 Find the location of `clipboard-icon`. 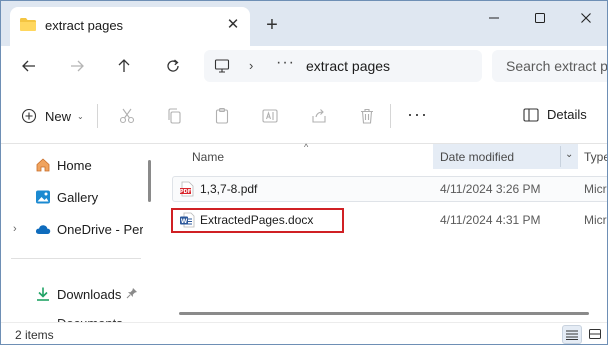

clipboard-icon is located at coordinates (222, 115).